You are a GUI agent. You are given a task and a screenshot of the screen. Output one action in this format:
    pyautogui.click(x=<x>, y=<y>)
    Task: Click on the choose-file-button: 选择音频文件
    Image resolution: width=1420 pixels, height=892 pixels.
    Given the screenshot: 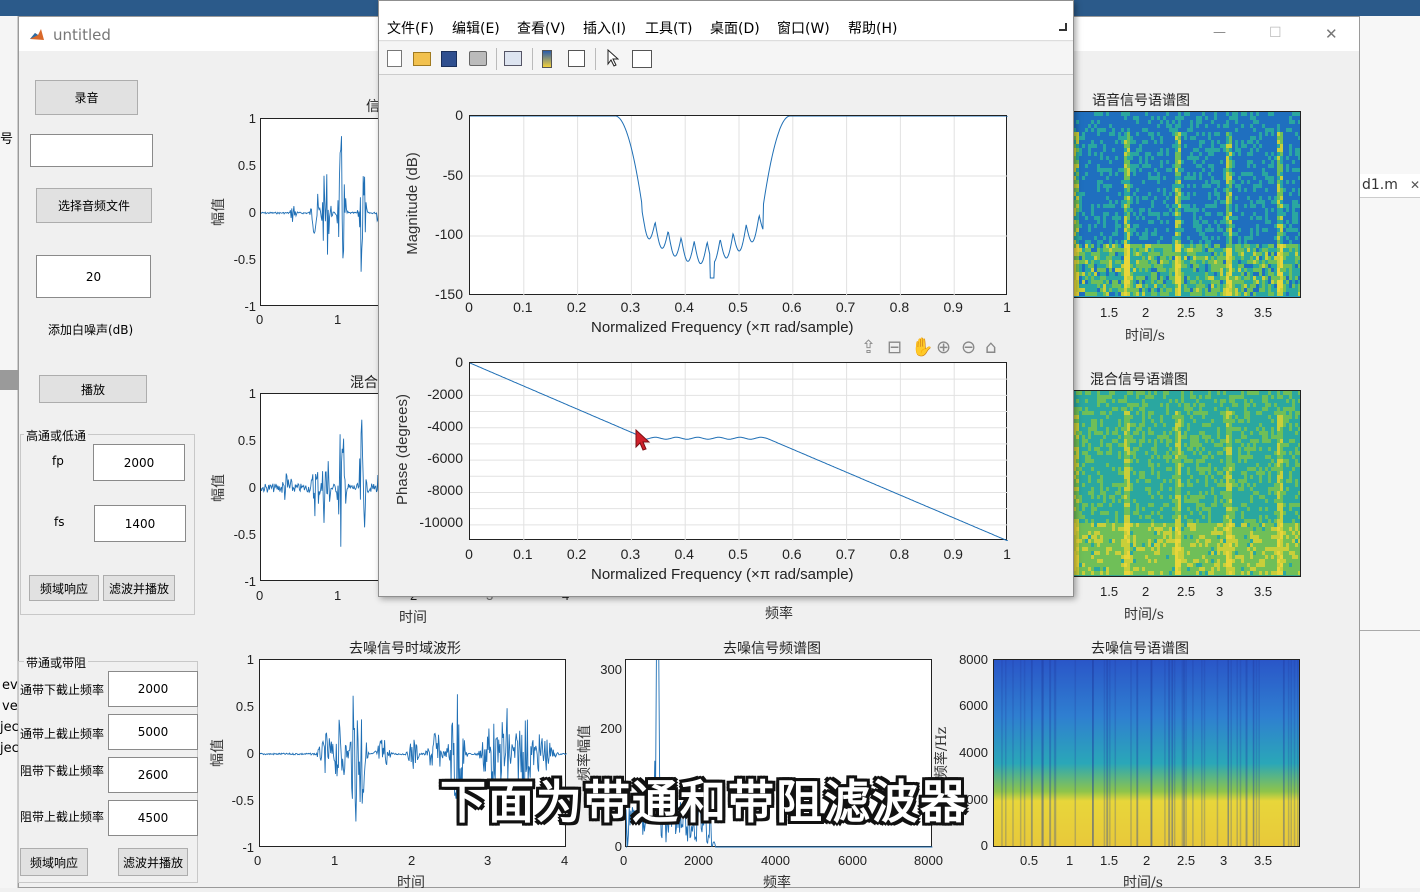 What is the action you would take?
    pyautogui.click(x=94, y=205)
    